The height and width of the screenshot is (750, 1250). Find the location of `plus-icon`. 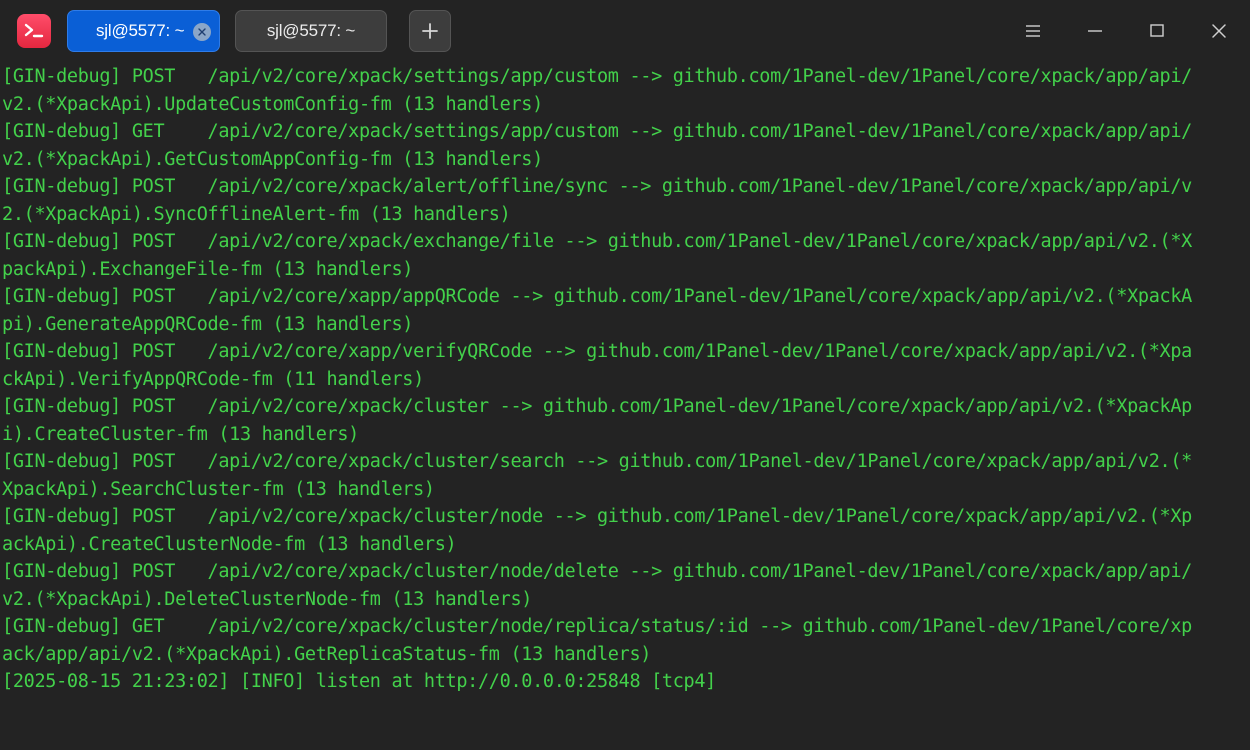

plus-icon is located at coordinates (430, 31).